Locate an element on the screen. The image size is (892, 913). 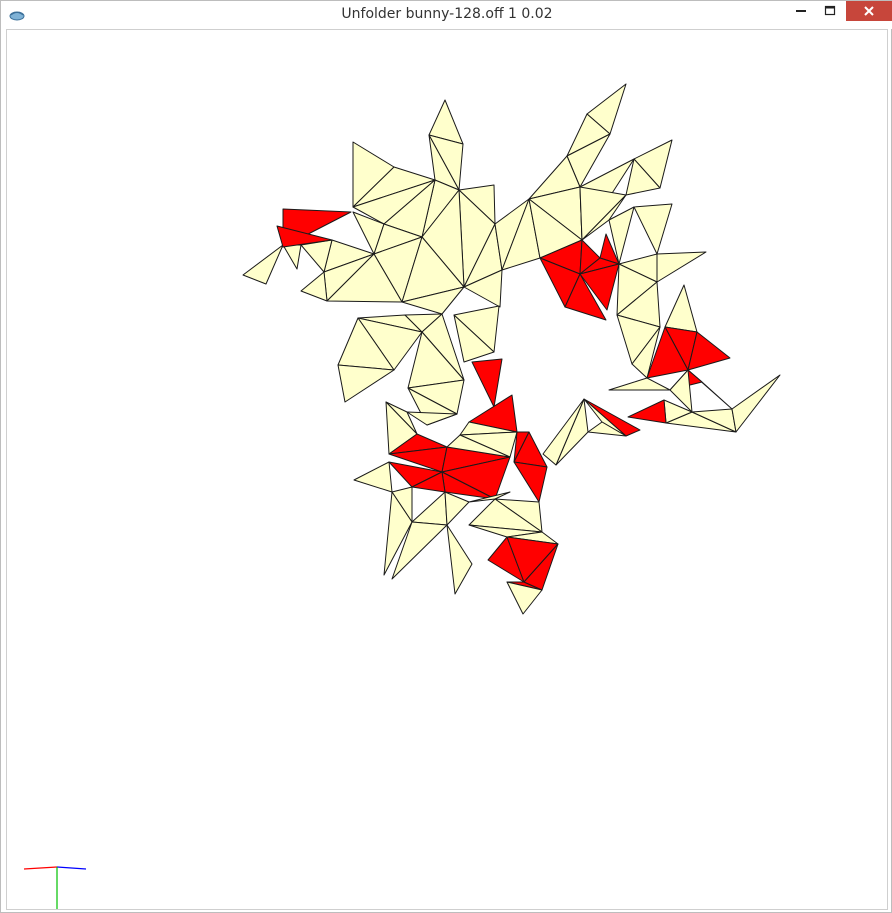
close-icon is located at coordinates (869, 11).